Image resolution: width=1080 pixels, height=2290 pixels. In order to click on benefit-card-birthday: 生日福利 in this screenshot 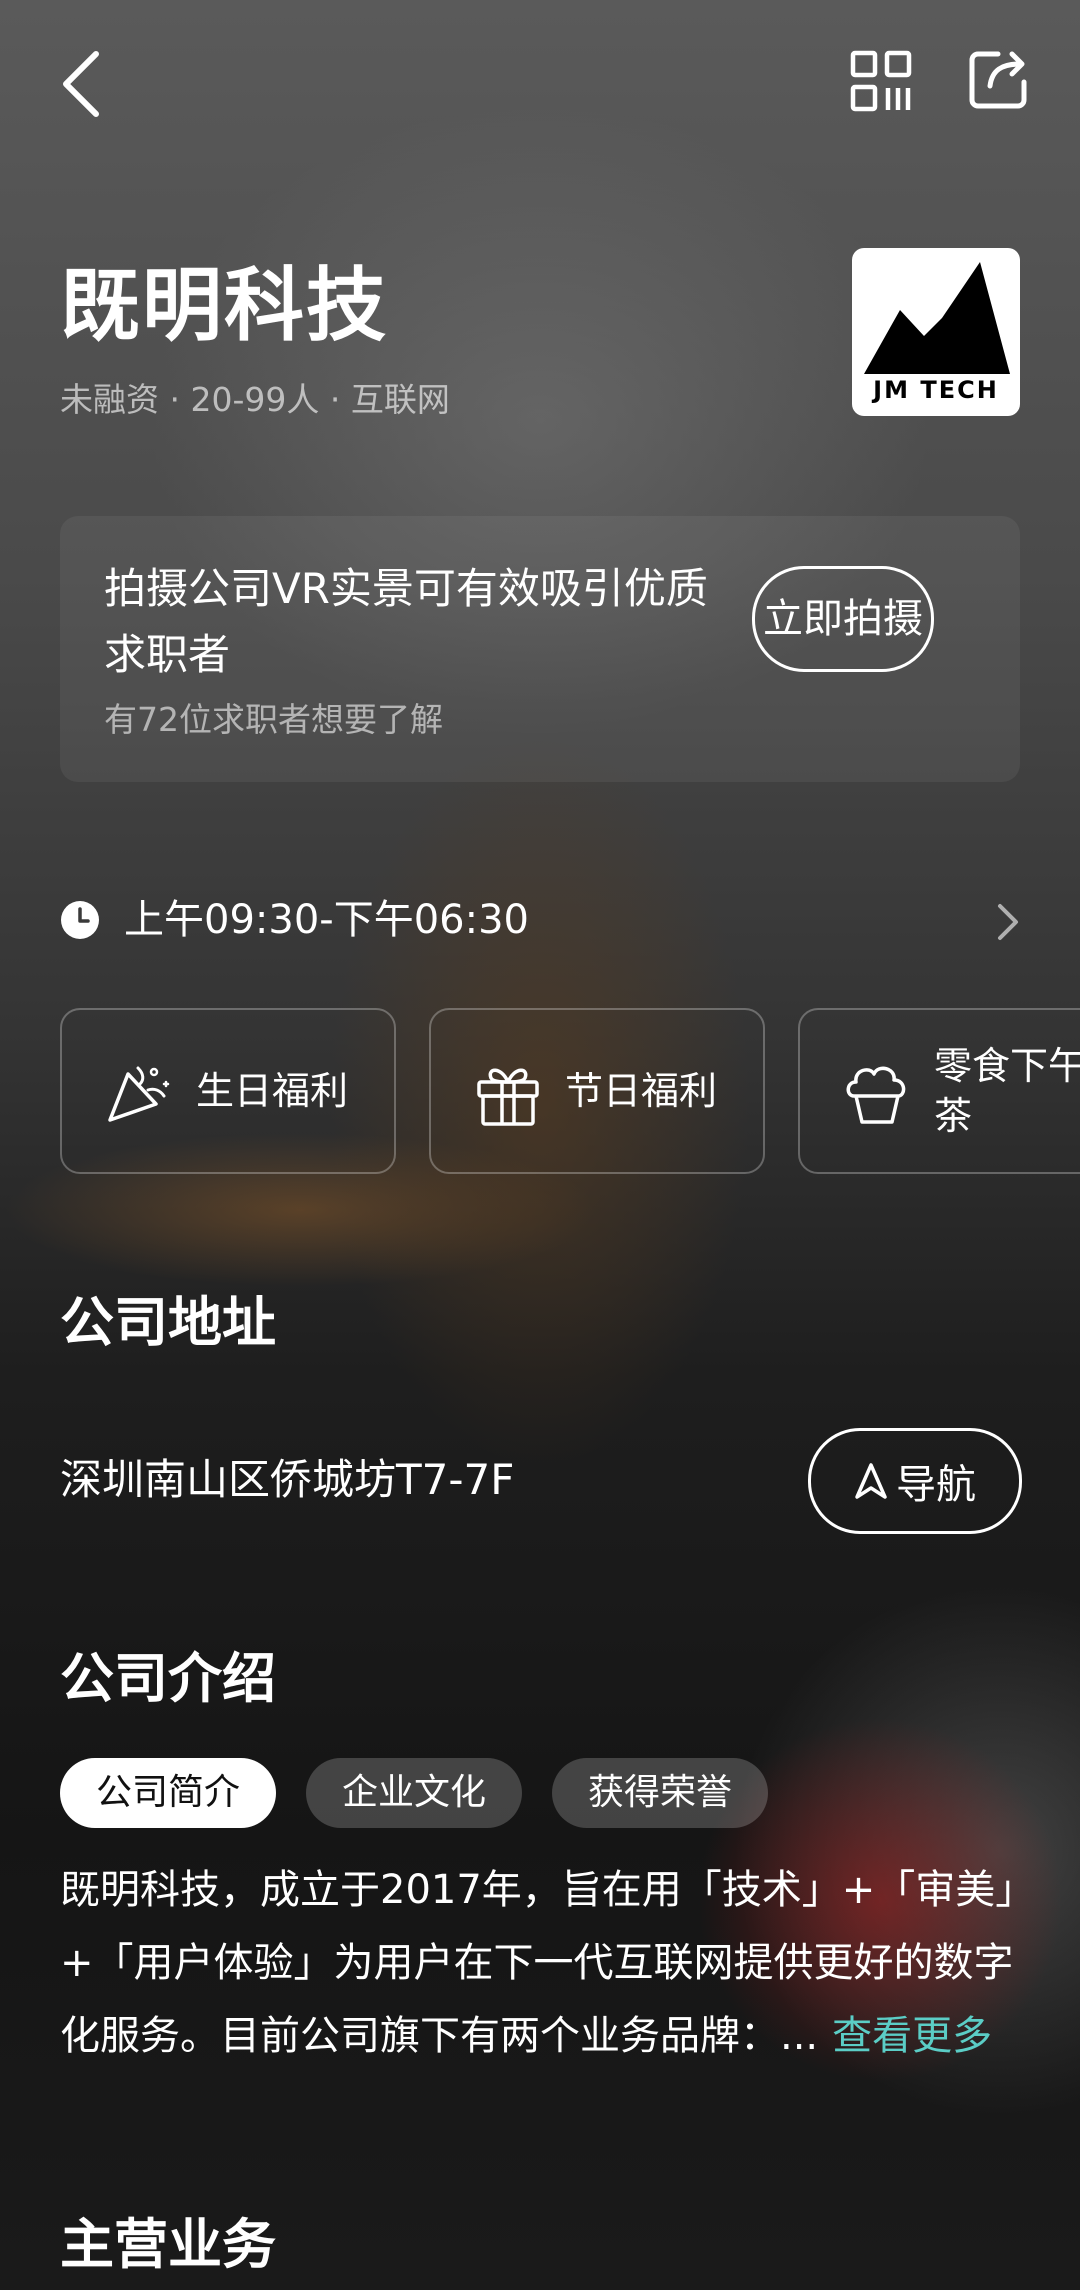, I will do `click(228, 1091)`.